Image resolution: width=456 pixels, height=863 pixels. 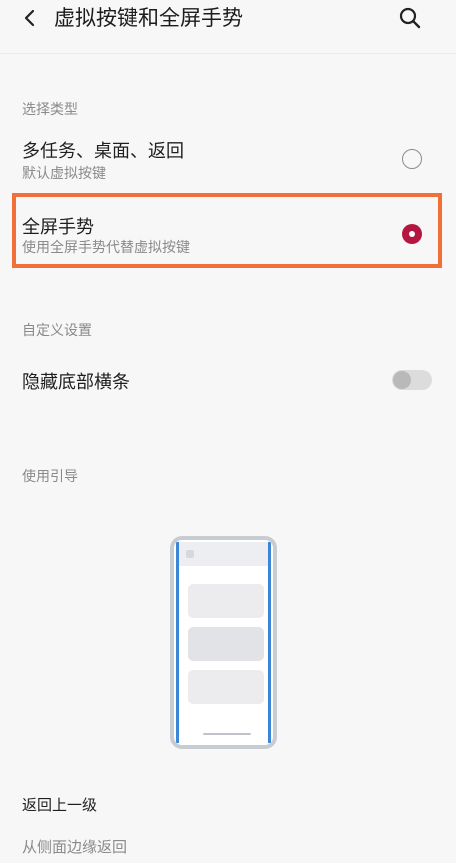 What do you see at coordinates (106, 248) in the screenshot?
I see `option-subtitle: 使用全屏手势代替虚拟按键` at bounding box center [106, 248].